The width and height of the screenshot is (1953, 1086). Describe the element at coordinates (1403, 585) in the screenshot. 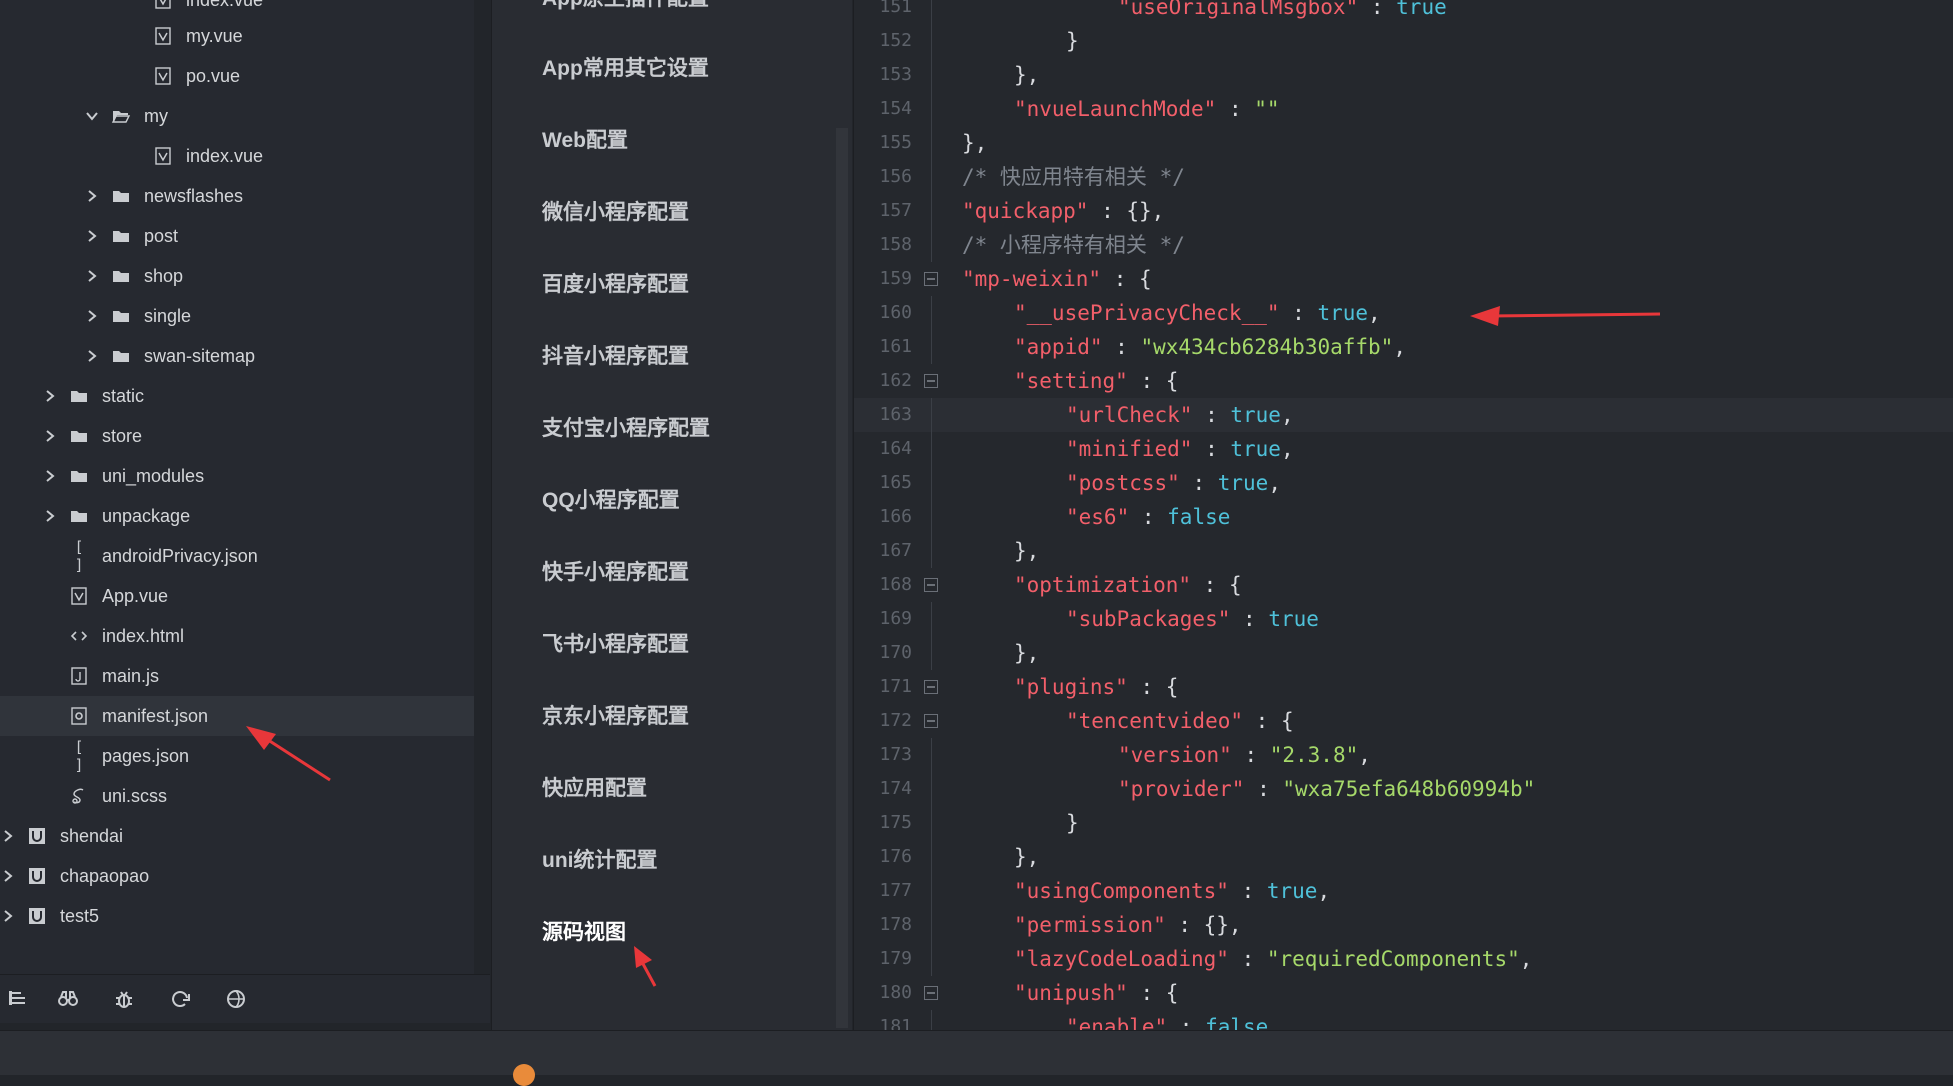

I see `code-line: 168 "optimization" : {` at that location.